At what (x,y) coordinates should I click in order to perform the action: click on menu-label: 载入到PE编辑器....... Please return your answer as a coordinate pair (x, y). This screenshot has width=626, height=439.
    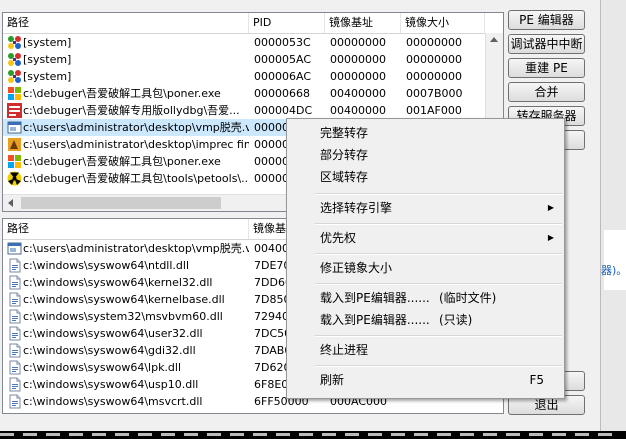
    Looking at the image, I should click on (375, 298).